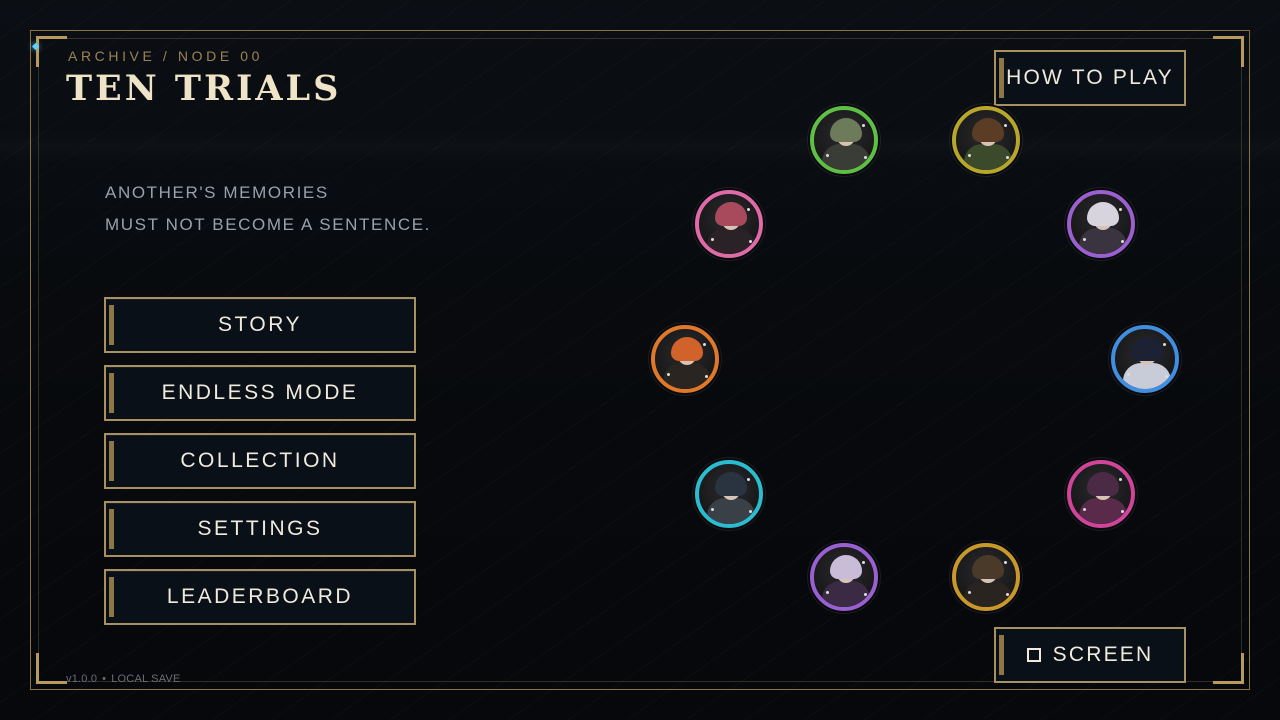 The image size is (1280, 720). I want to click on save-label: LOCAL SAVE, so click(146, 679).